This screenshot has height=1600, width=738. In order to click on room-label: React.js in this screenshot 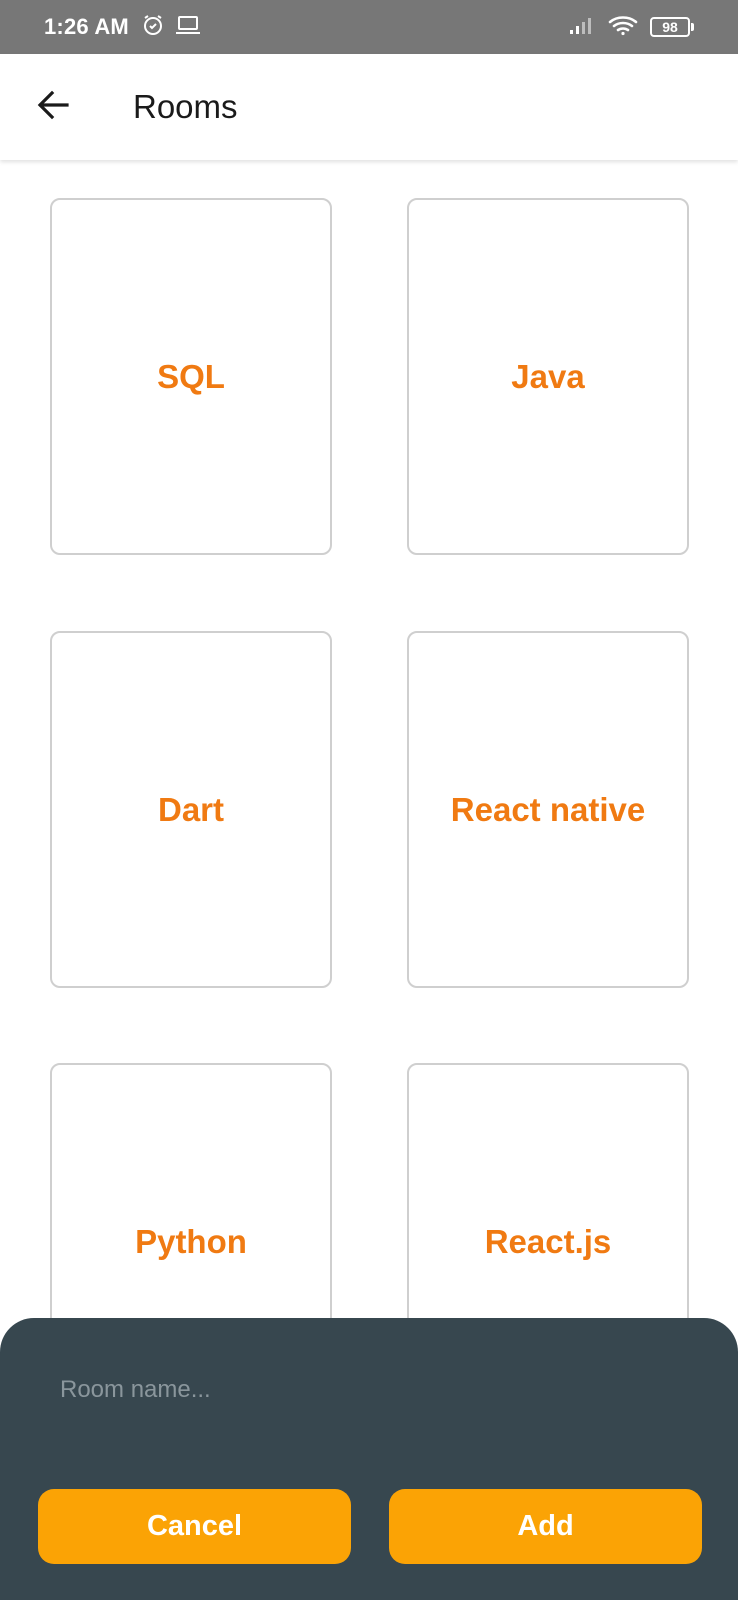, I will do `click(548, 1241)`.